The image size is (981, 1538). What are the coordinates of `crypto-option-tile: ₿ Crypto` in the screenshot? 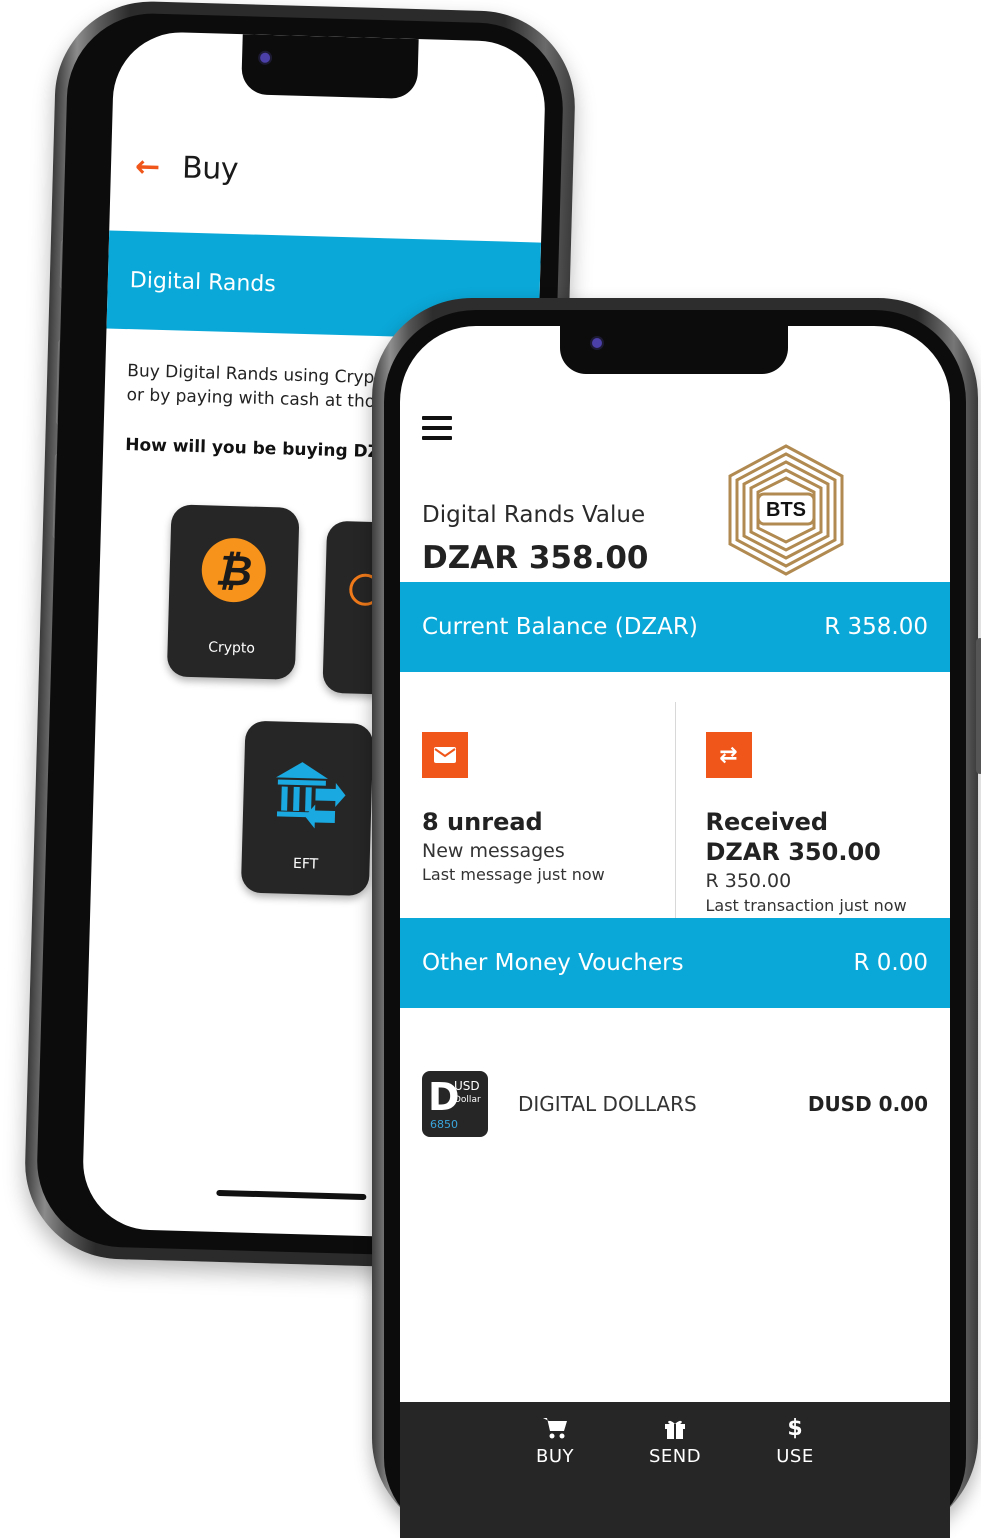 It's located at (233, 592).